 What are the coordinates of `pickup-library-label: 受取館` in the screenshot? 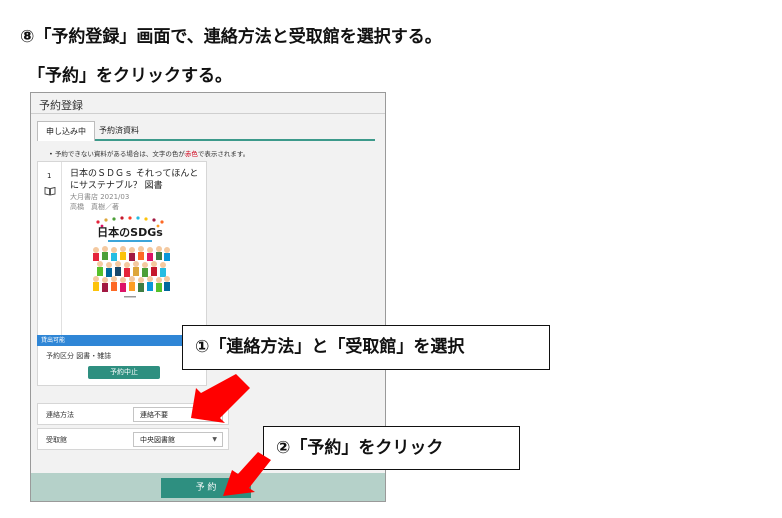 It's located at (56, 440).